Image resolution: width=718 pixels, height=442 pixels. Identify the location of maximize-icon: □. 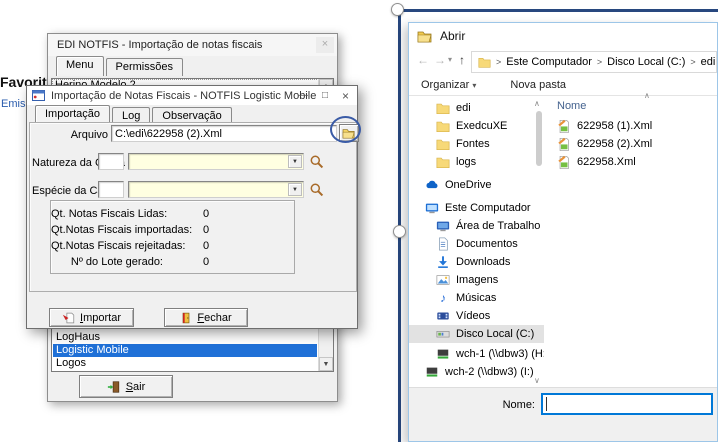
(325, 95).